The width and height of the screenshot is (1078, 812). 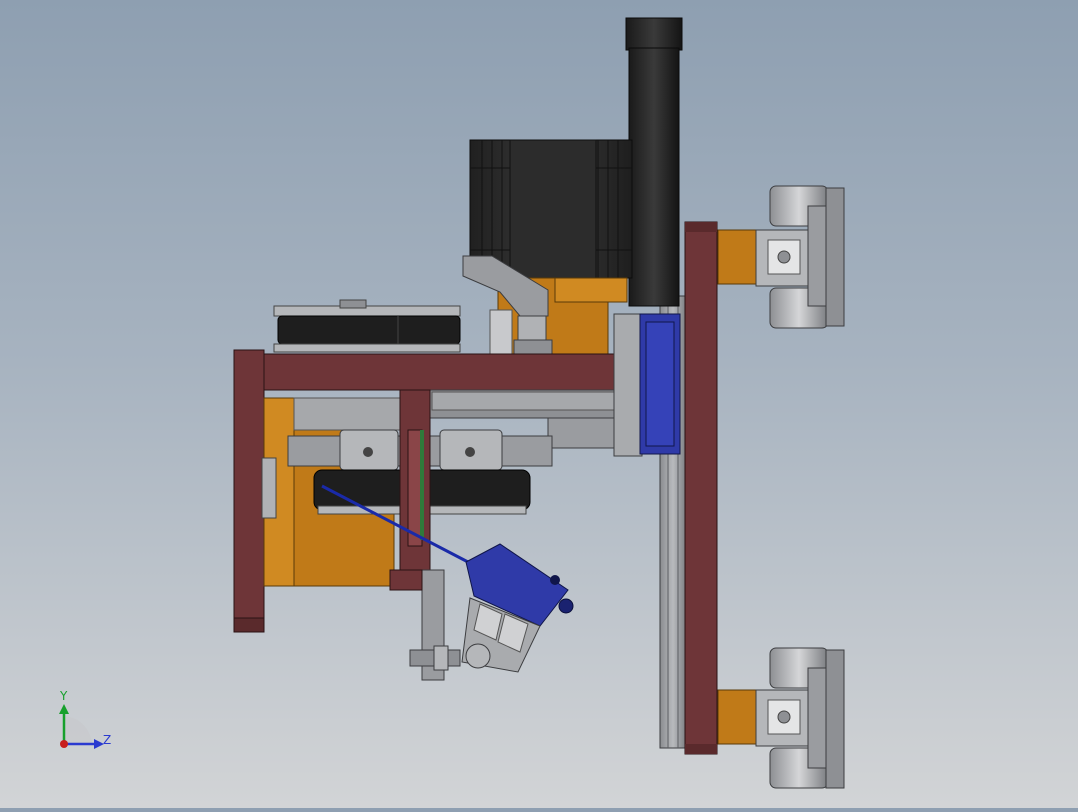 What do you see at coordinates (781, 718) in the screenshot?
I see `bottom-wheel-assembly` at bounding box center [781, 718].